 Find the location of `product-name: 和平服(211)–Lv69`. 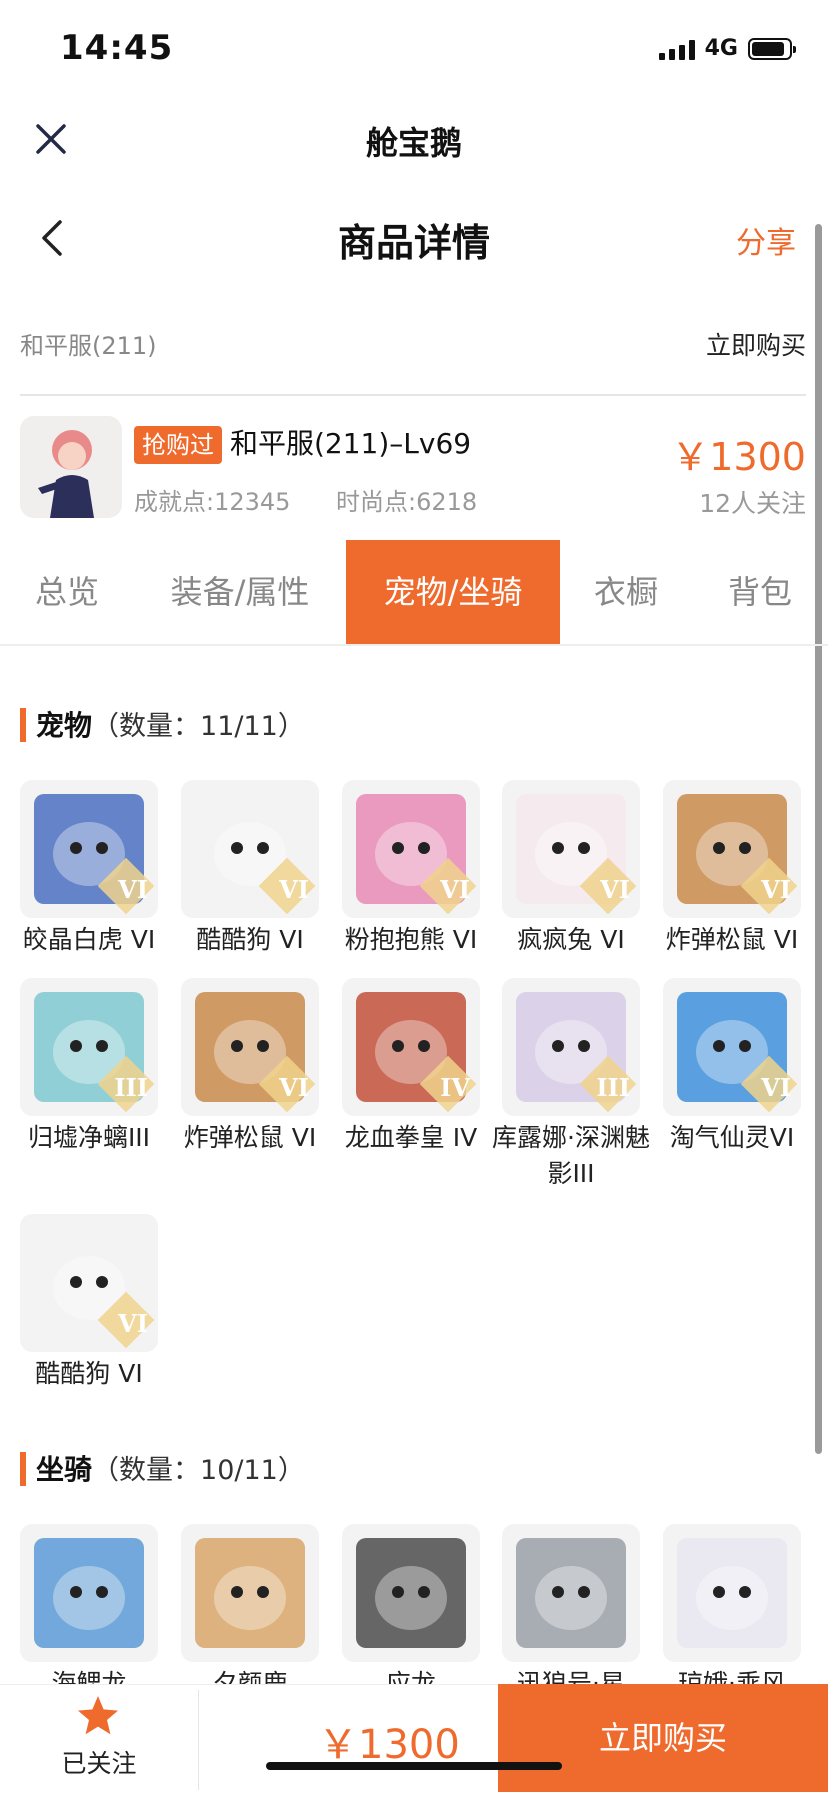

product-name: 和平服(211)–Lv69 is located at coordinates (351, 443).